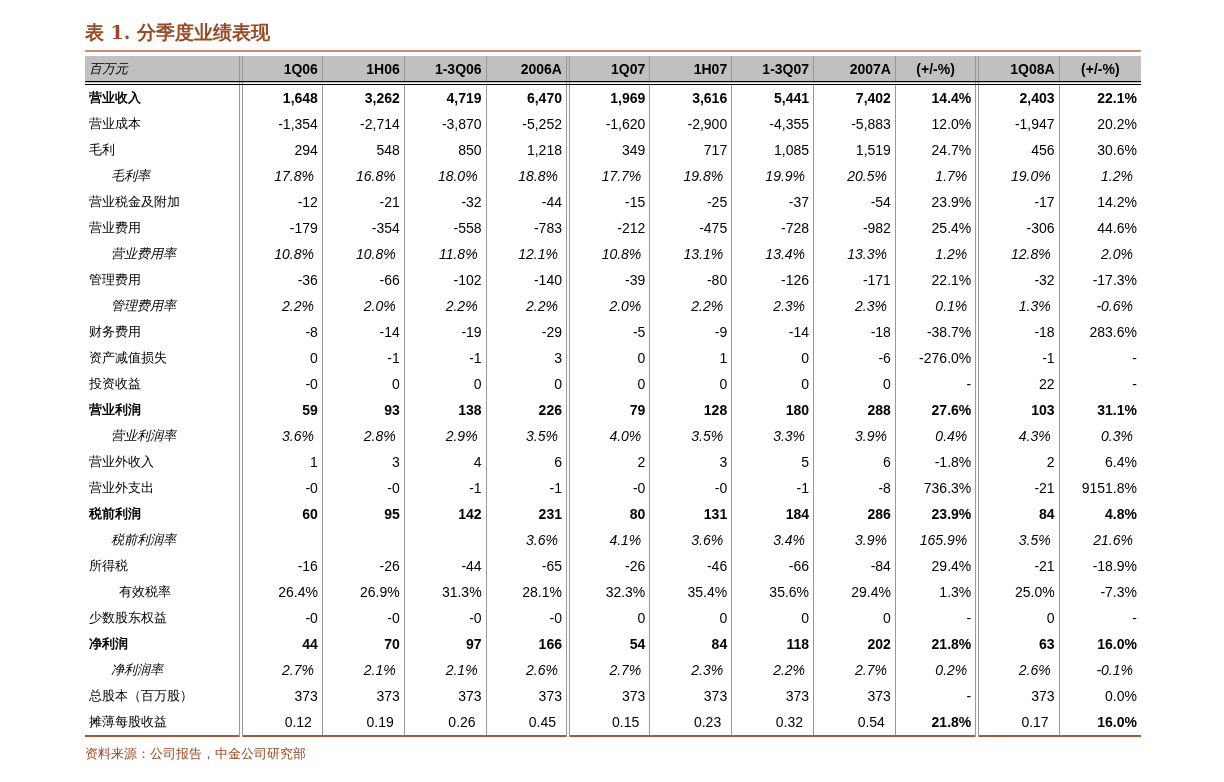 The image size is (1224, 782). I want to click on column-header: (+/-%), so click(1100, 69).